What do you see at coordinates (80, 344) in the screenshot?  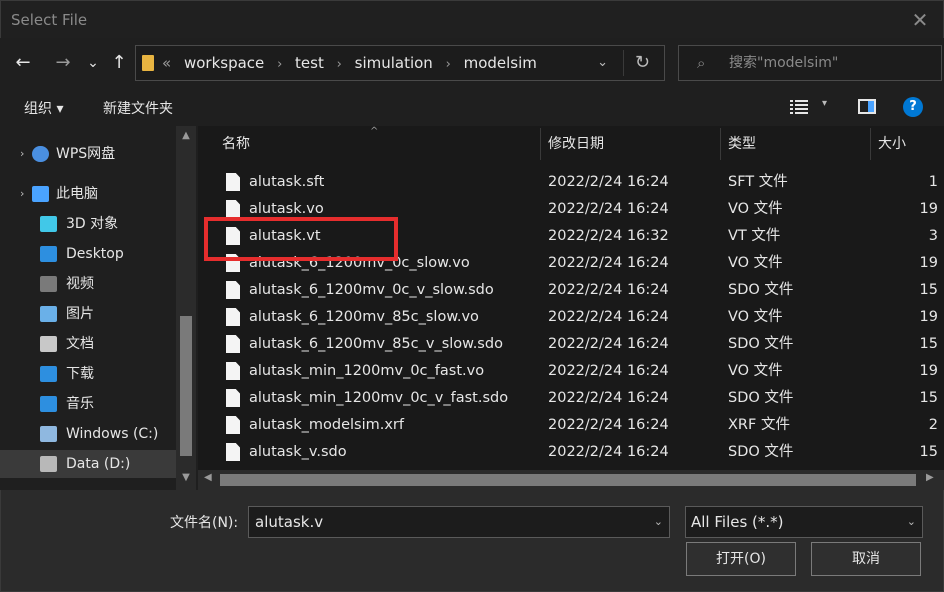 I see `sidebar-item-label: 文档` at bounding box center [80, 344].